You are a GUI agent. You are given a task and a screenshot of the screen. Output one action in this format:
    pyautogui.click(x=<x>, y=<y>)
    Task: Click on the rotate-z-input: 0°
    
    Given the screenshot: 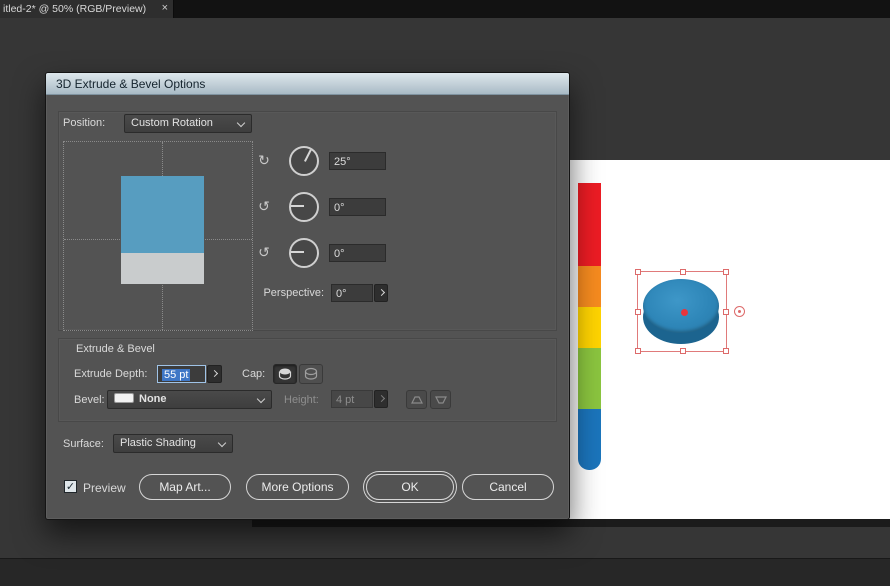 What is the action you would take?
    pyautogui.click(x=357, y=253)
    